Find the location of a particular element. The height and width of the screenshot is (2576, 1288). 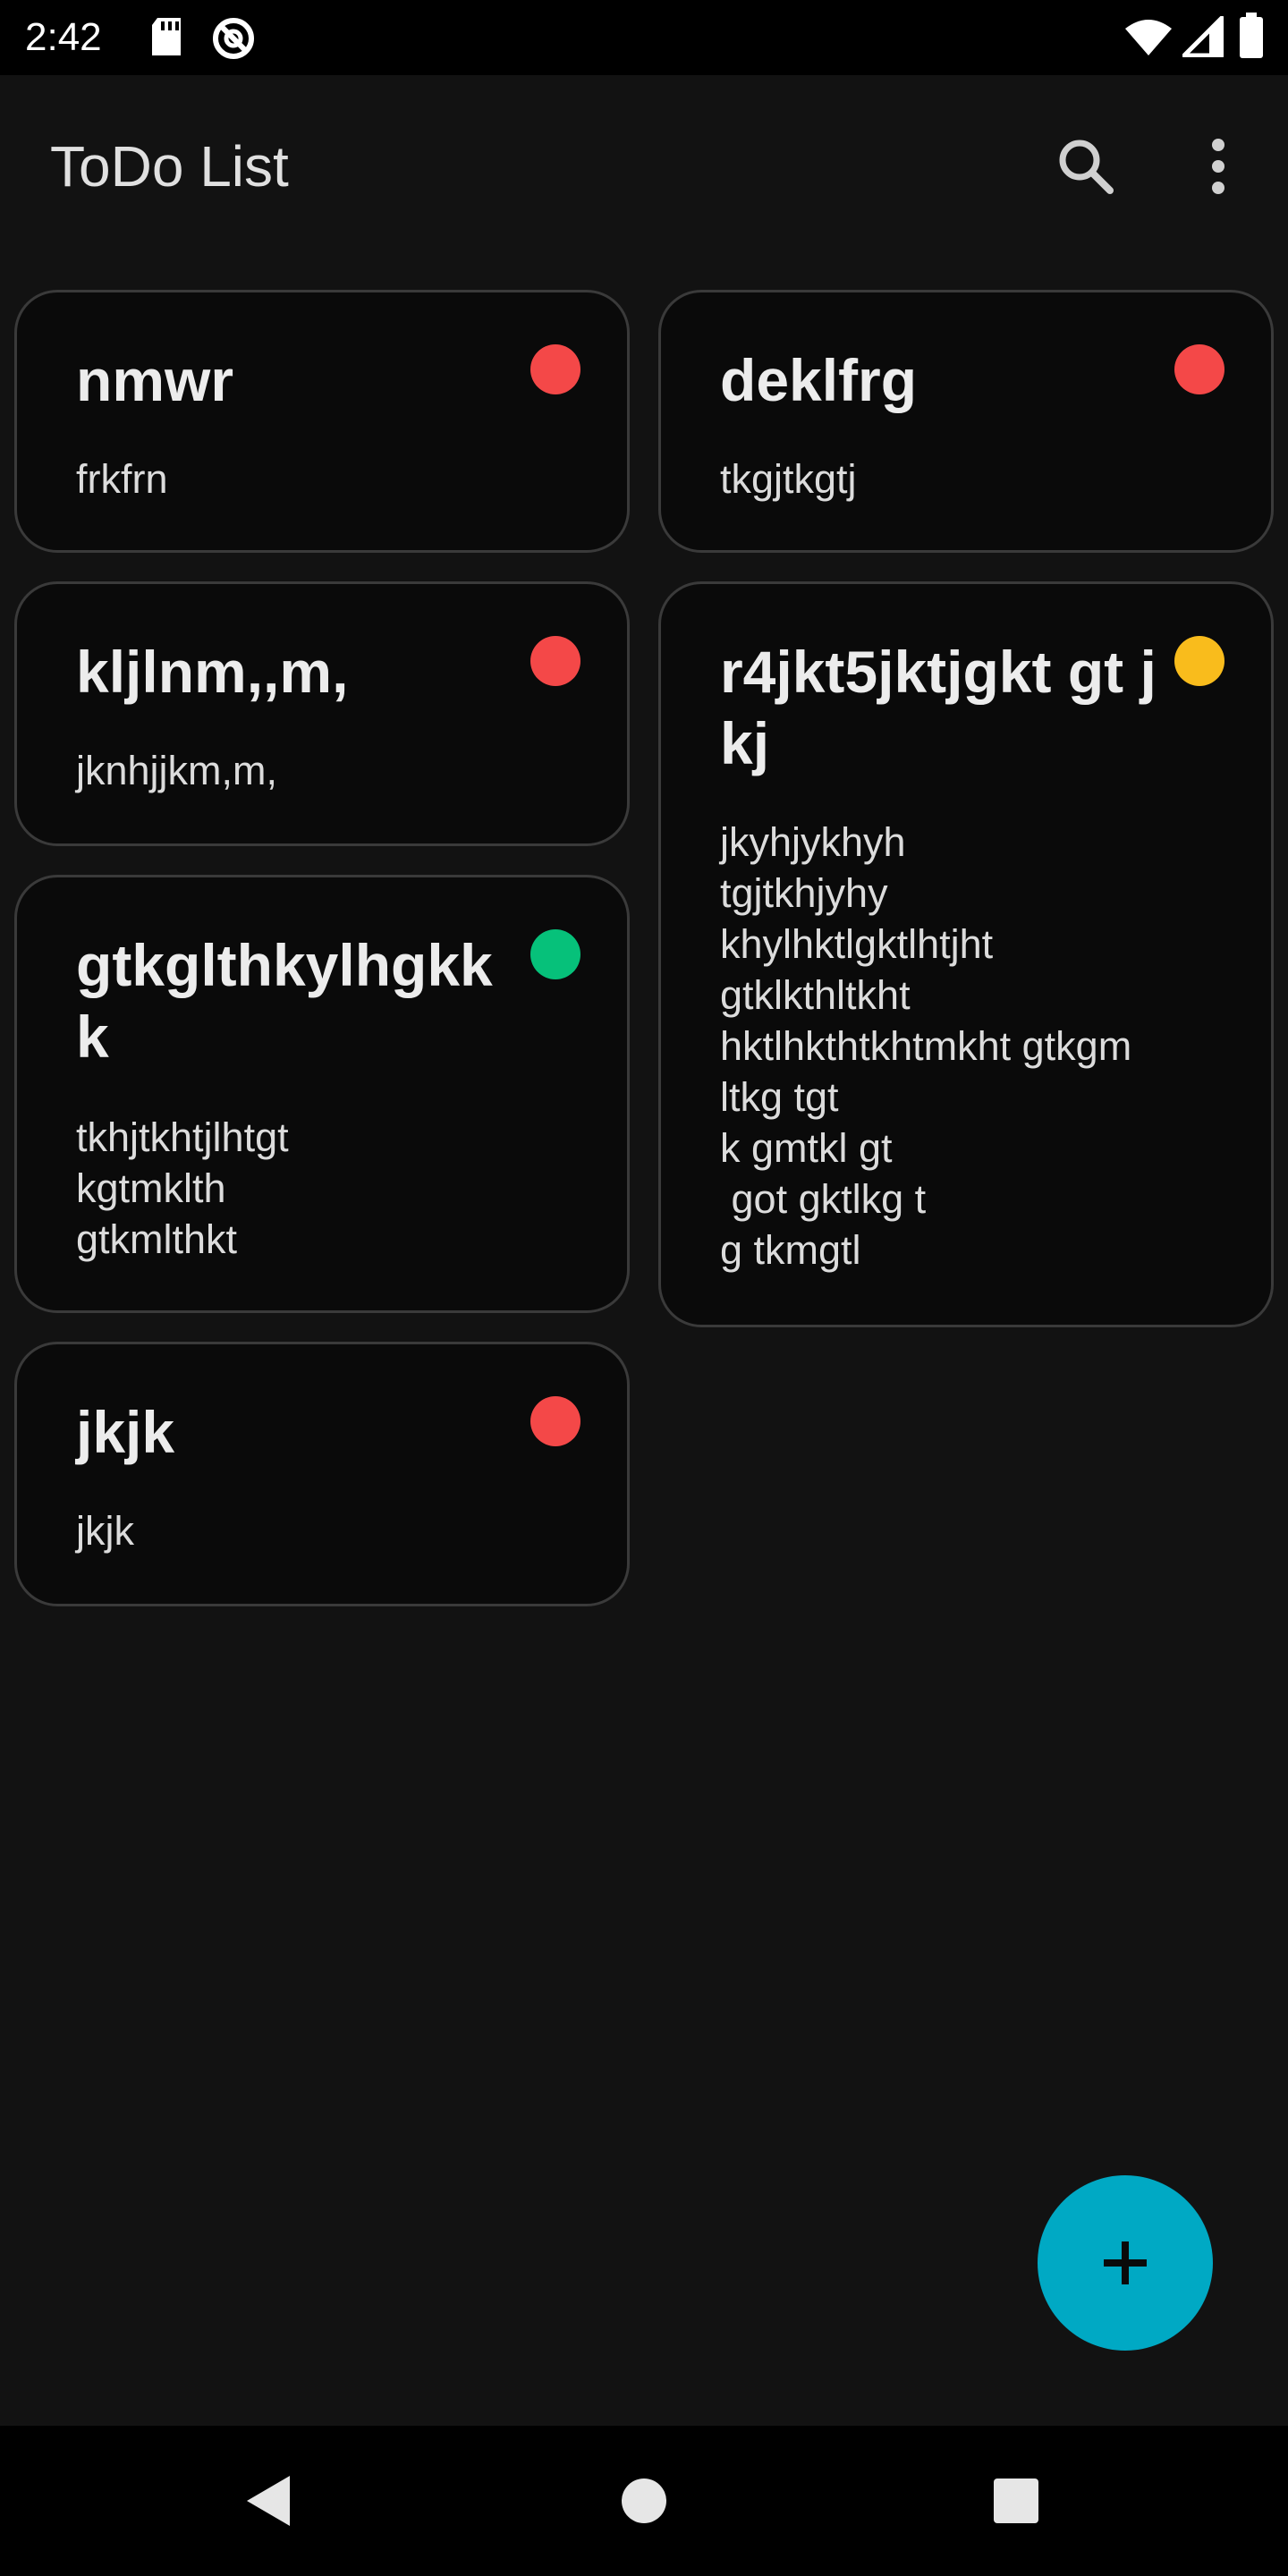

home-icon is located at coordinates (644, 2501).